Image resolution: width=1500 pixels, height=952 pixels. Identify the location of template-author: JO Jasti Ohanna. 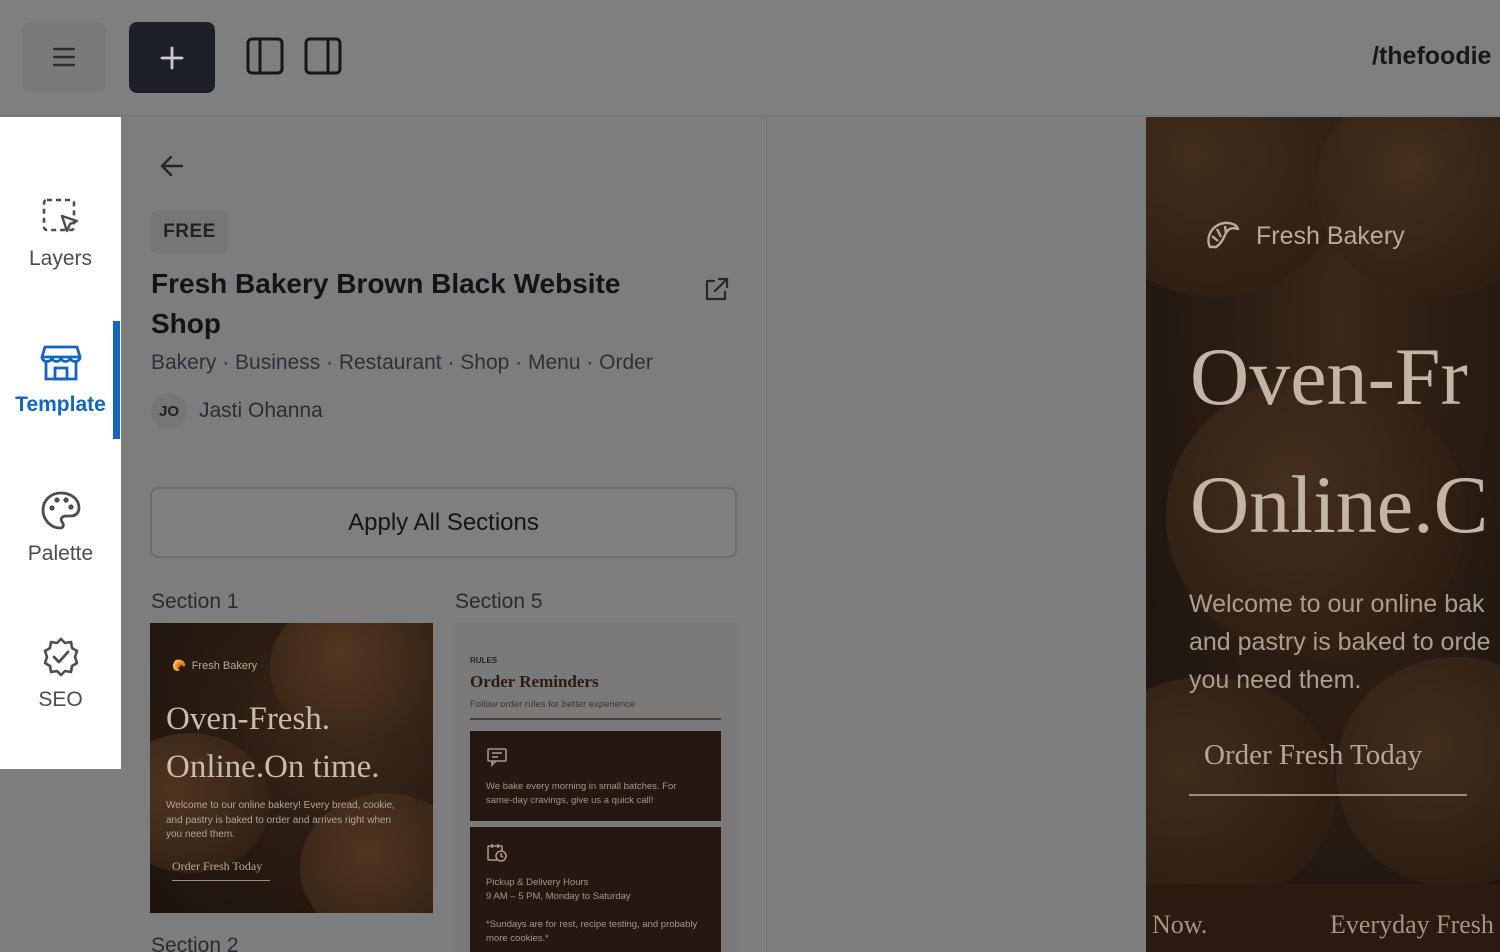
(237, 411).